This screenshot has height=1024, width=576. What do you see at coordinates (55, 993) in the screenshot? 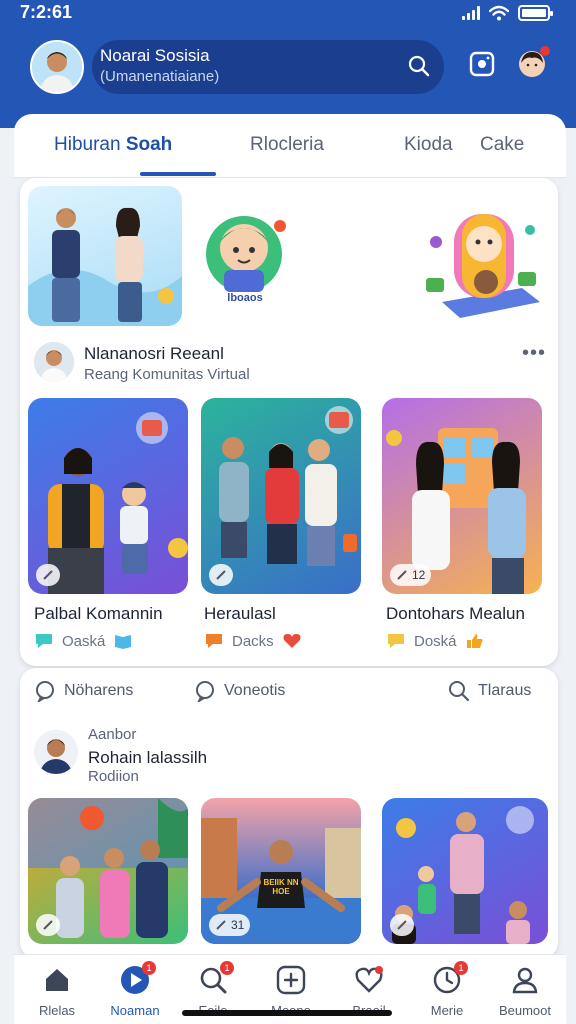
I see `nav-item-home: Rlelas` at bounding box center [55, 993].